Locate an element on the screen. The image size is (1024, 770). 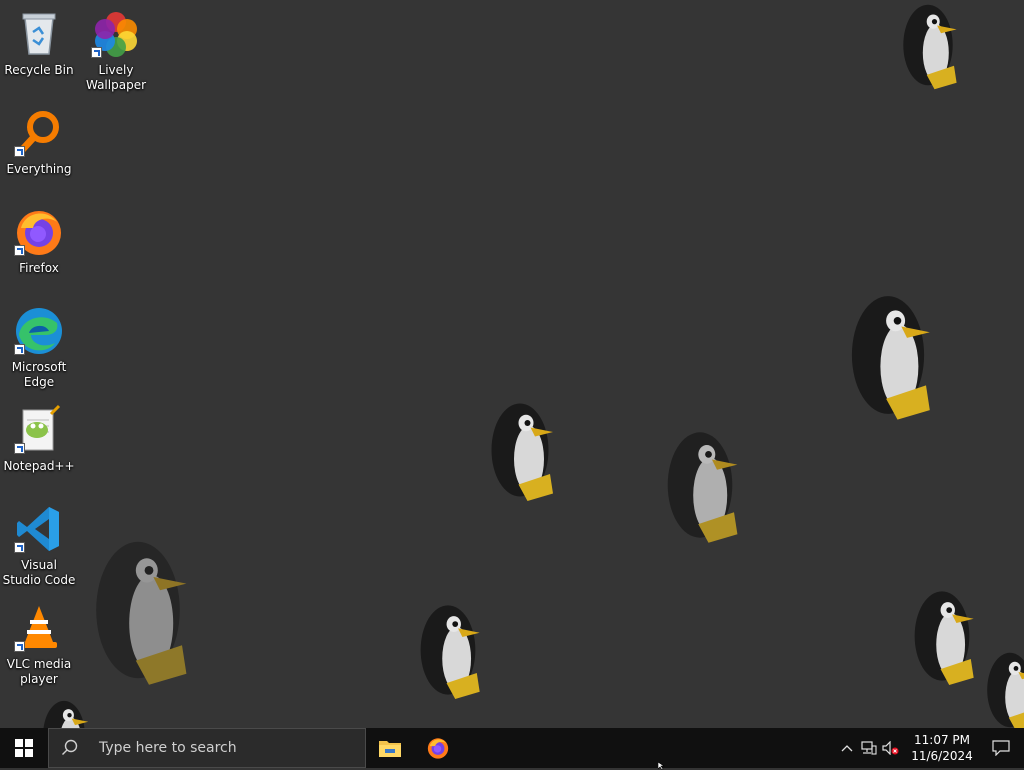
desktop-icon-everything: Everything is located at coordinates (39, 142).